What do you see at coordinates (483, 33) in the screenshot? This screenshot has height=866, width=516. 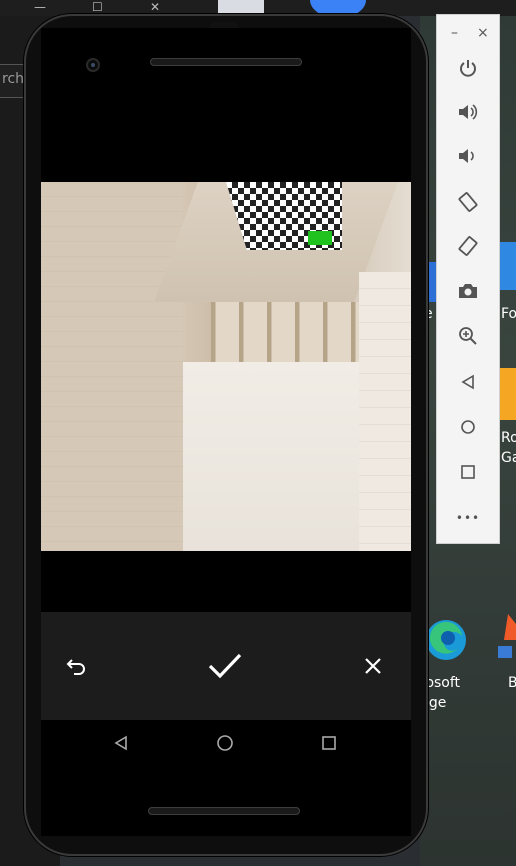 I see `toolbar-close-button: ×` at bounding box center [483, 33].